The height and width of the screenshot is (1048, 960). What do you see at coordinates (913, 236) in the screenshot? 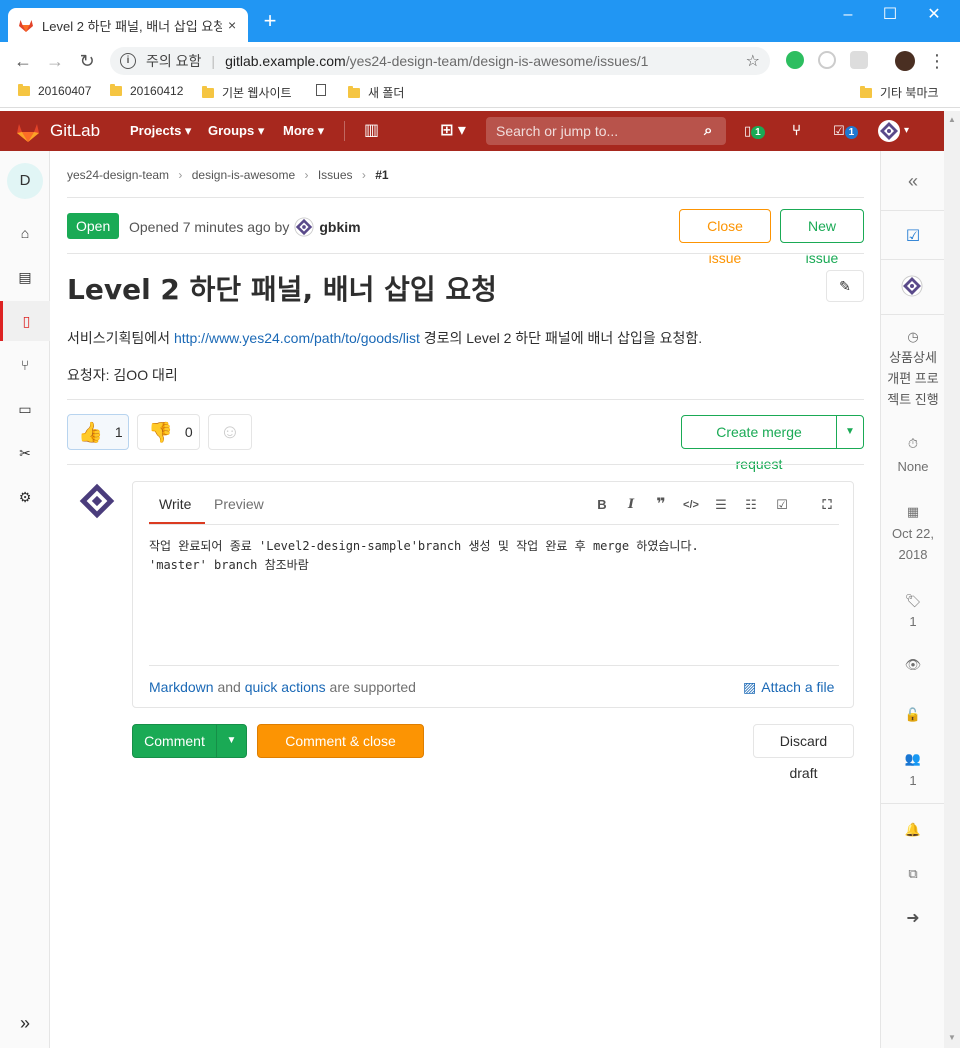
I see `todo-checkbox-icon: ☑` at bounding box center [913, 236].